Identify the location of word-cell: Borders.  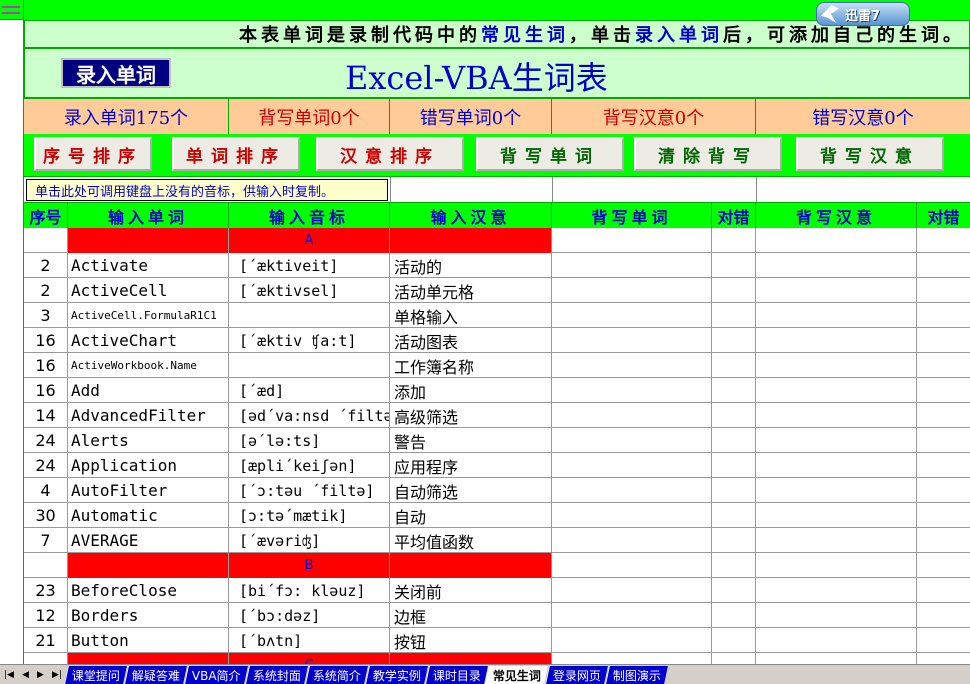
(148, 615).